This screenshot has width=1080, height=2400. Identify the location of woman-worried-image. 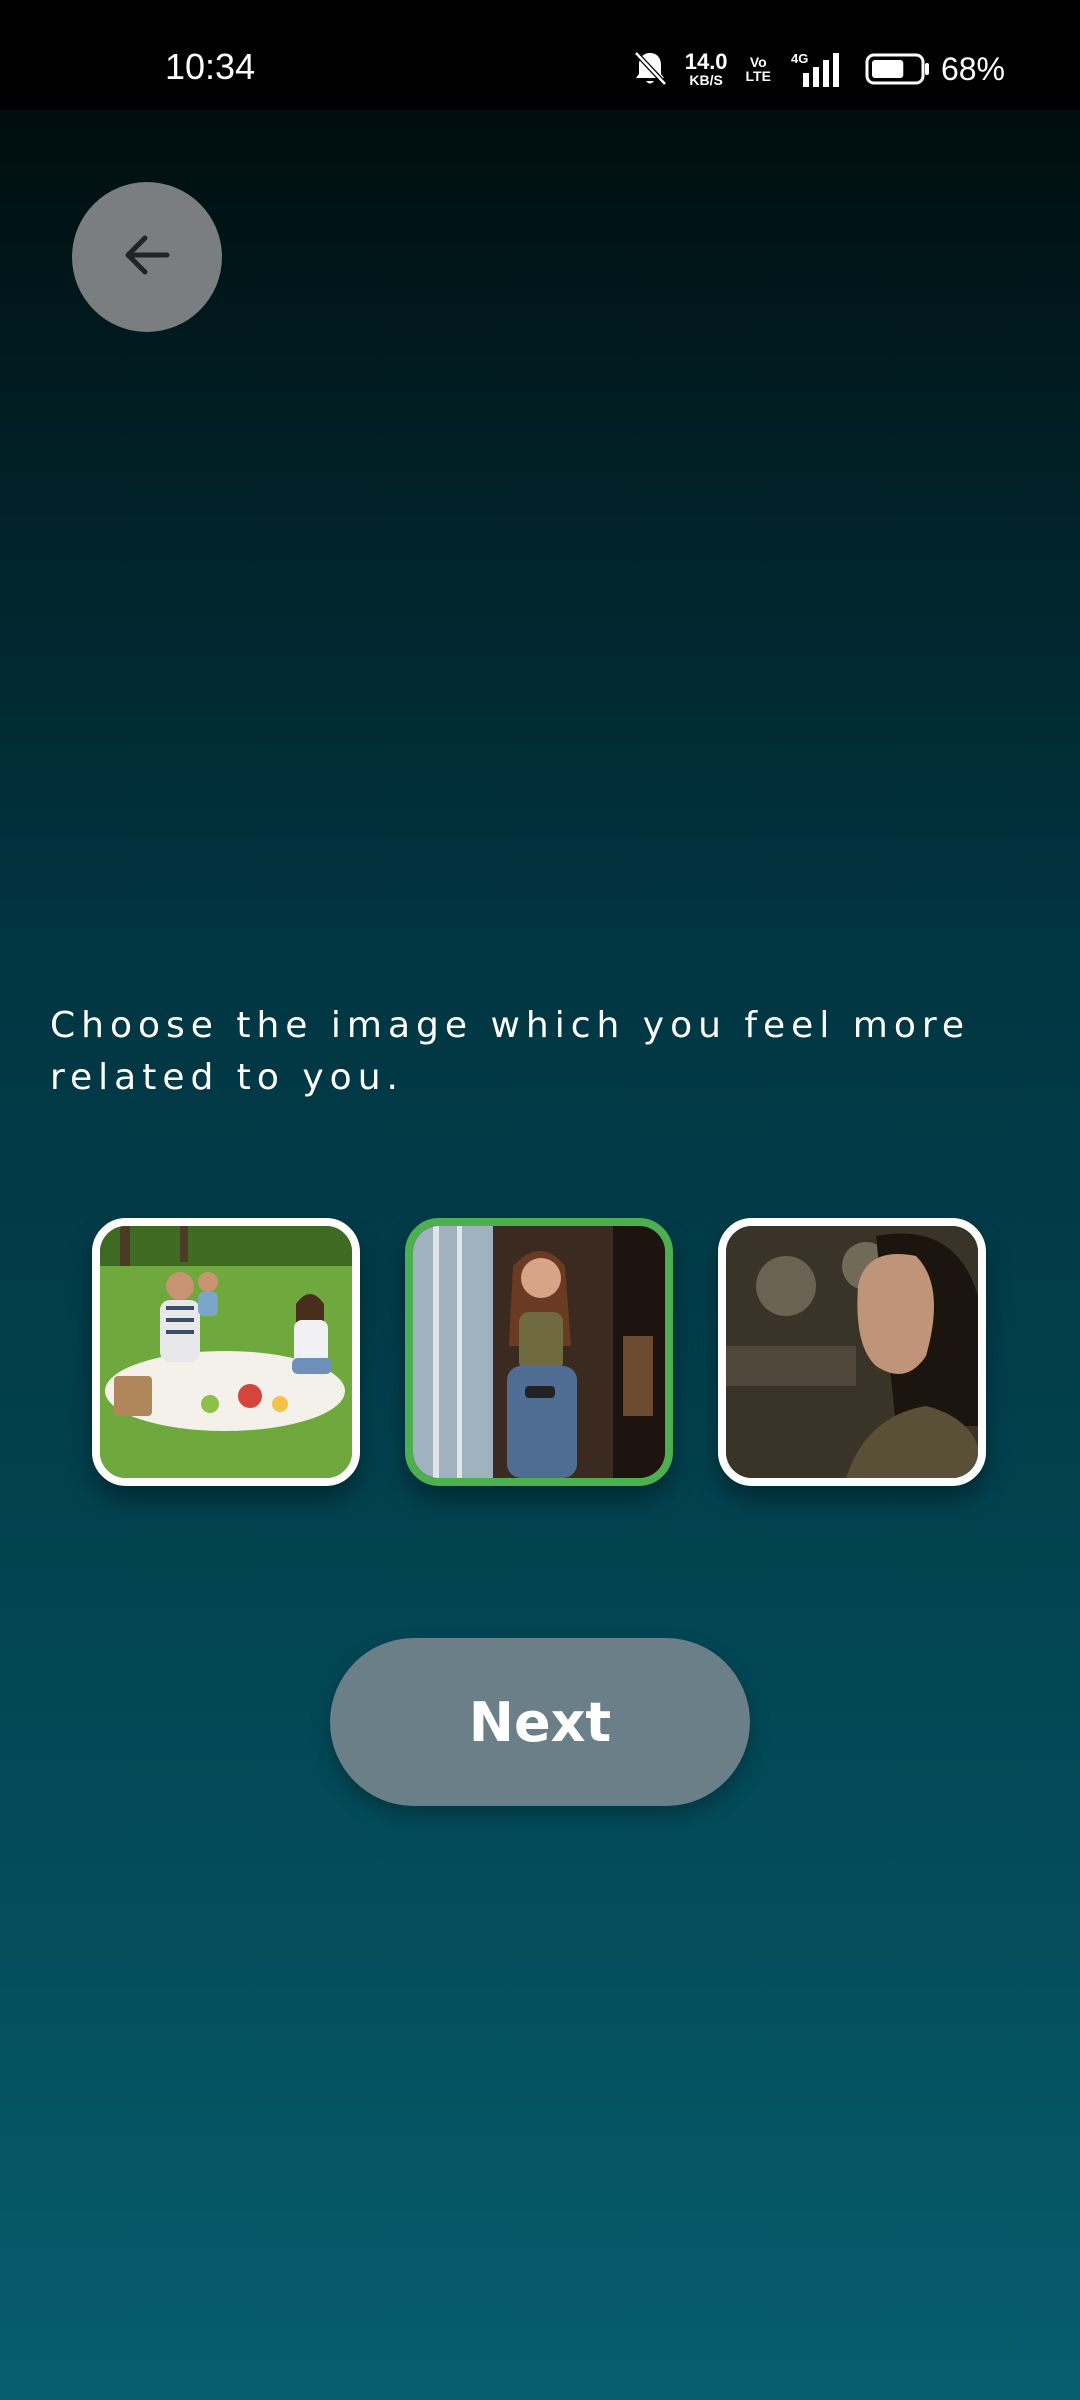
(852, 1352).